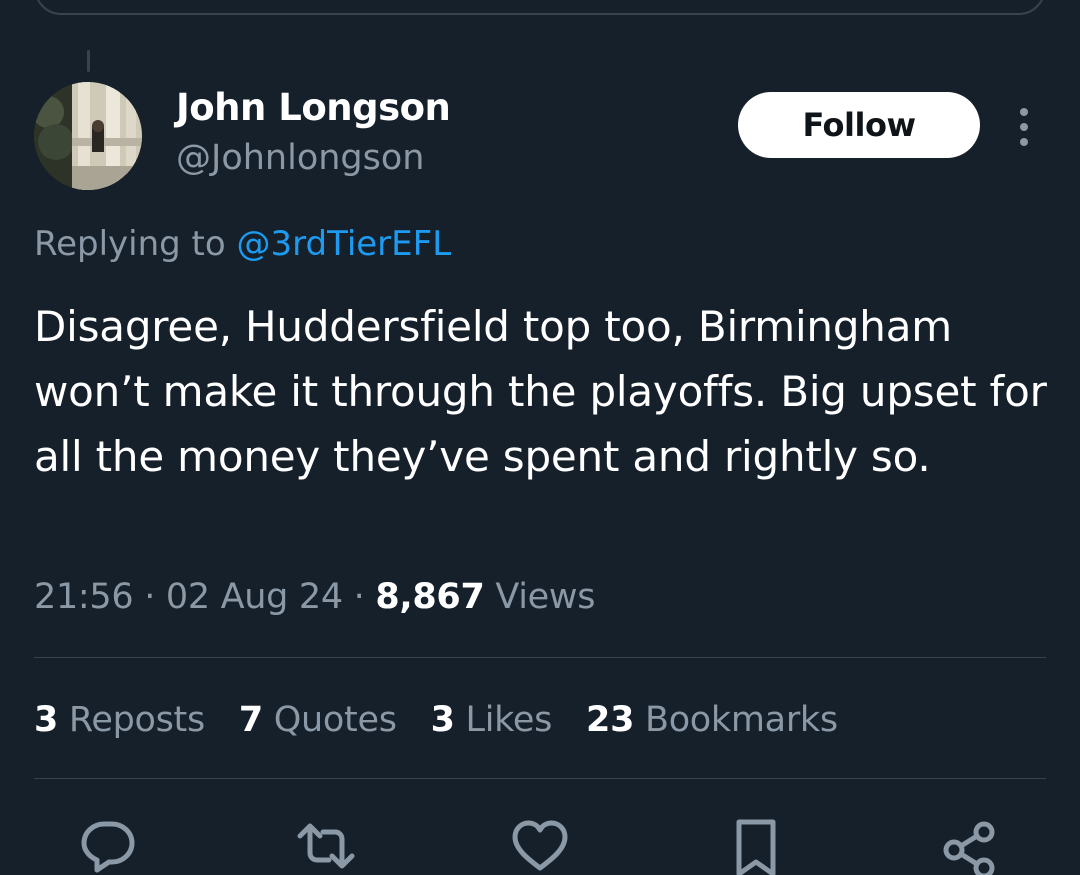  Describe the element at coordinates (88, 61) in the screenshot. I see `thread-connector-line` at that location.